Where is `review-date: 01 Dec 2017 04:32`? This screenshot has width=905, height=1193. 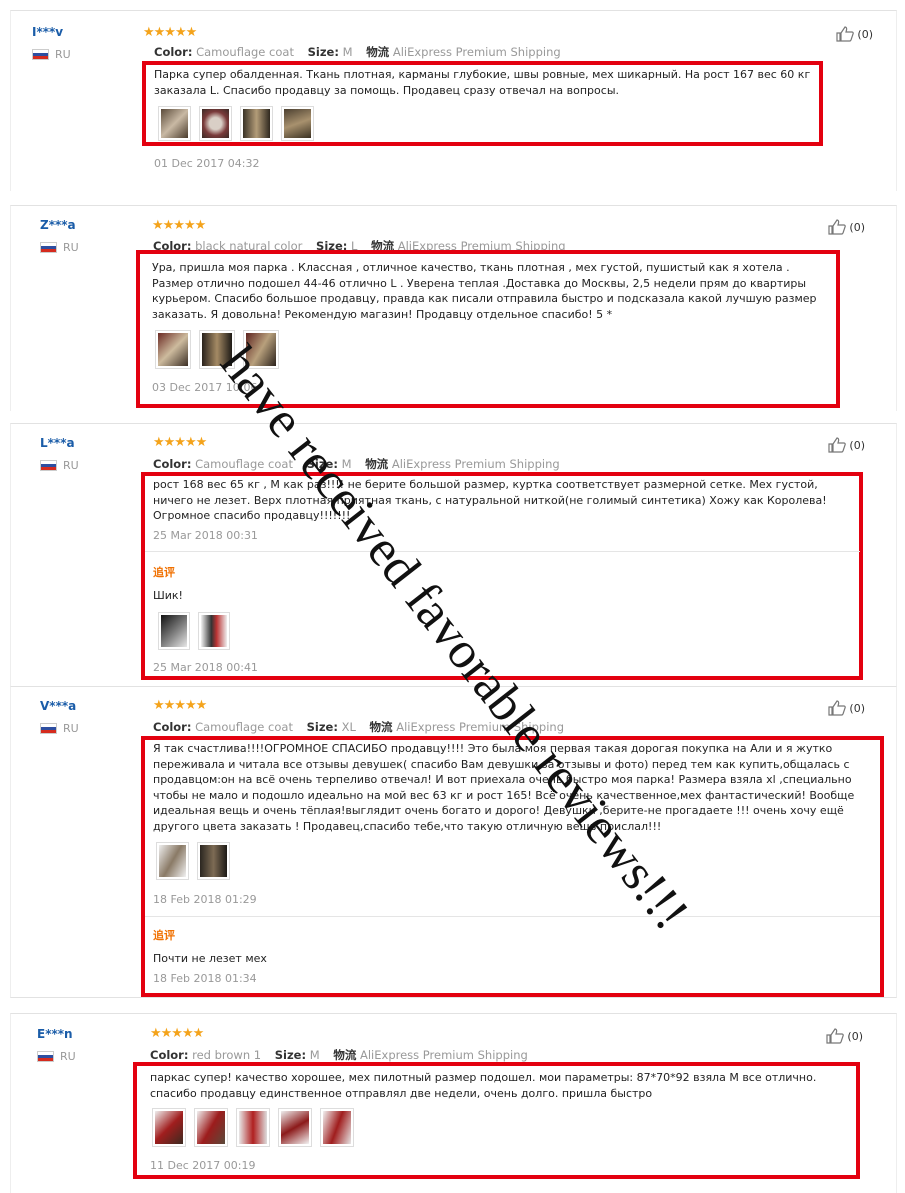 review-date: 01 Dec 2017 04:32 is located at coordinates (207, 163).